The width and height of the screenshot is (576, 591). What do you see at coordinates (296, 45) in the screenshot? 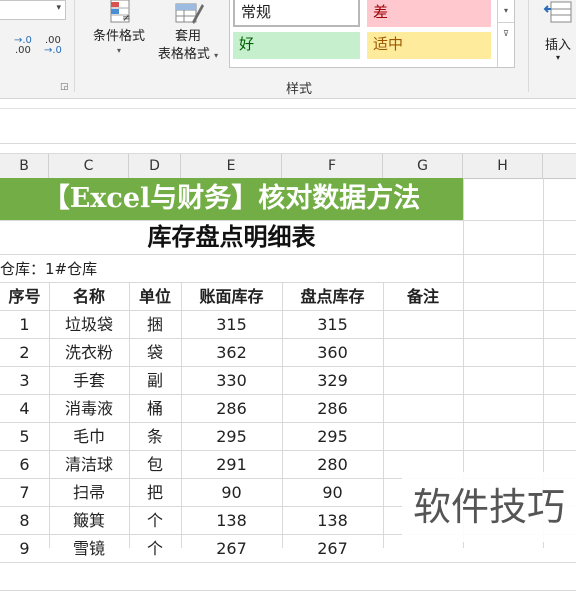
I see `style-good: 好` at bounding box center [296, 45].